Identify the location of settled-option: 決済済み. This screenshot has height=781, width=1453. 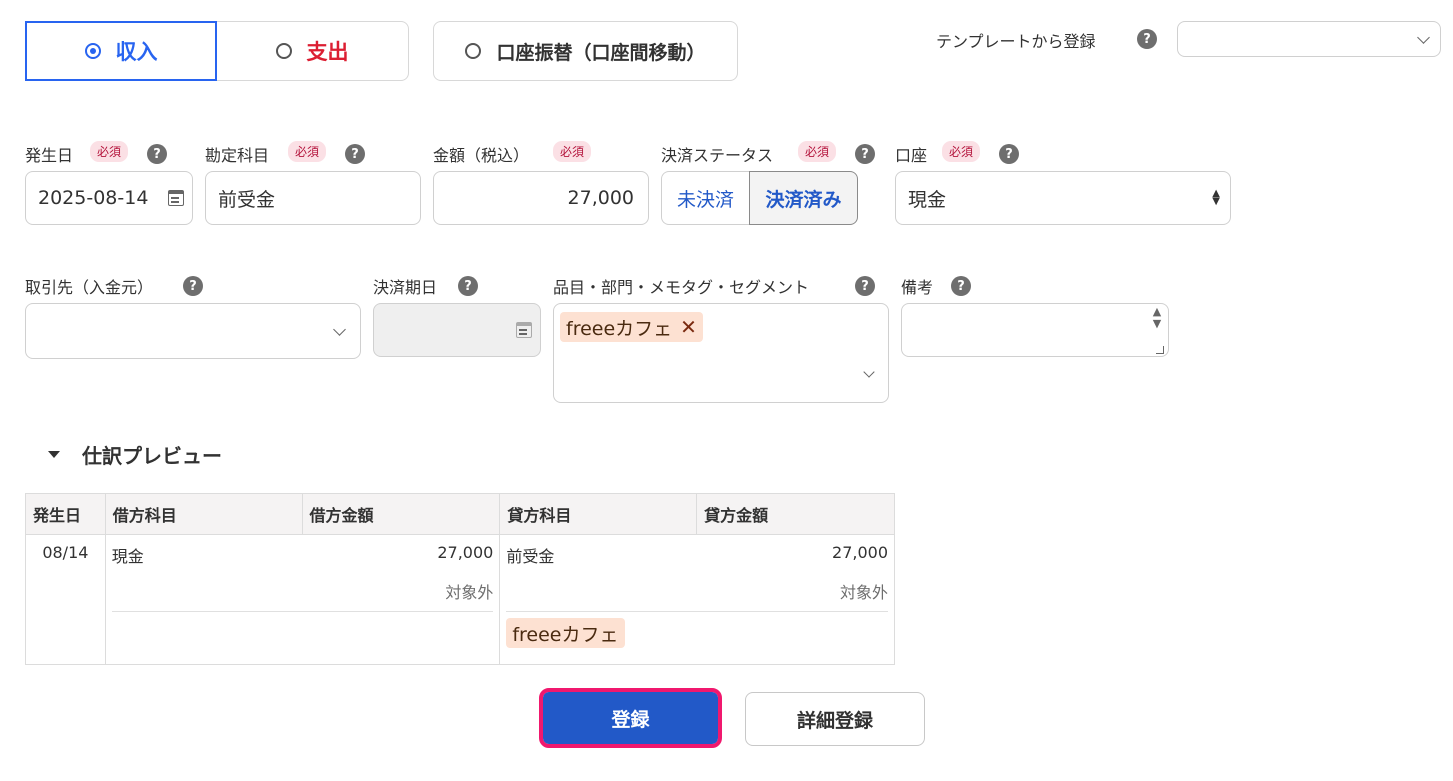
(803, 198).